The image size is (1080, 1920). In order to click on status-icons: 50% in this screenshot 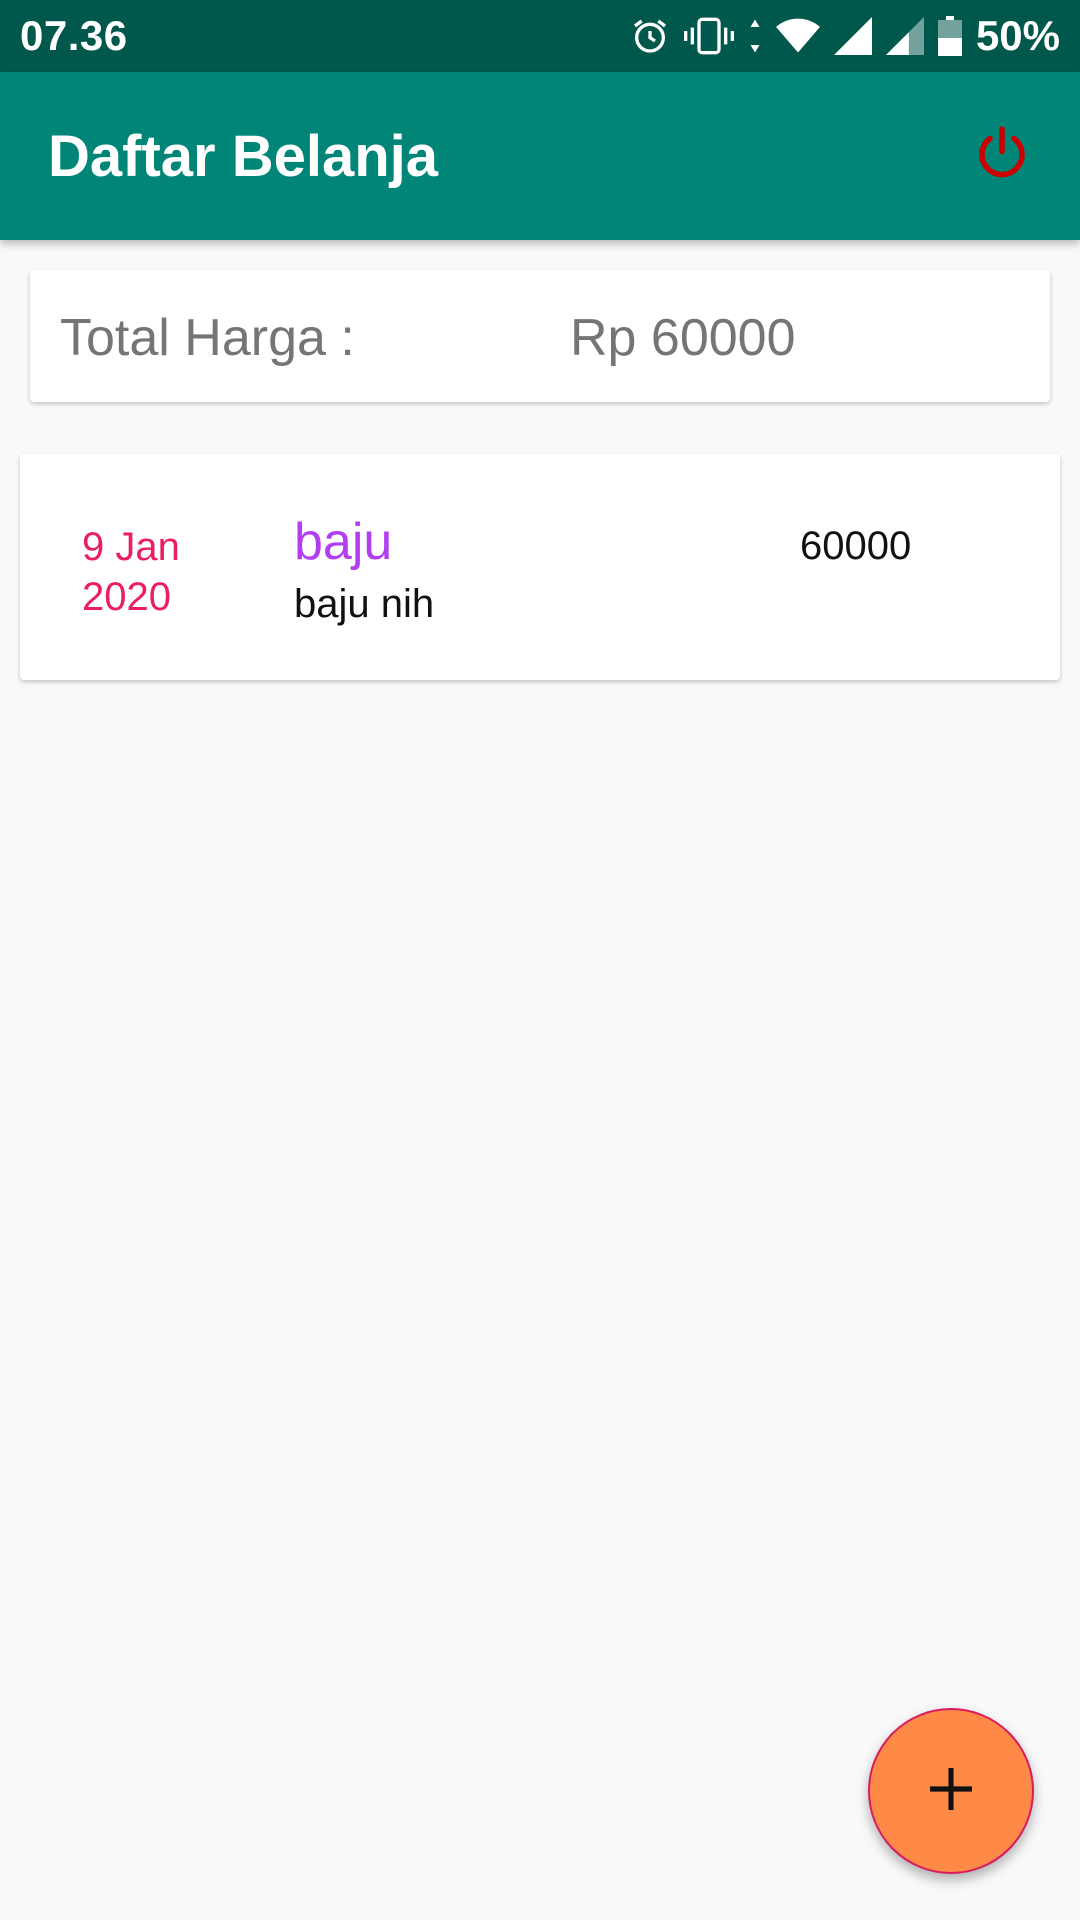, I will do `click(845, 36)`.